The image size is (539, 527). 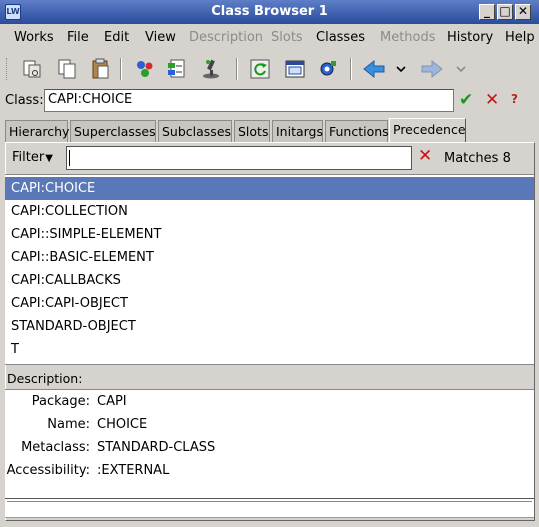 I want to click on class-graph-icon, so click(x=178, y=69).